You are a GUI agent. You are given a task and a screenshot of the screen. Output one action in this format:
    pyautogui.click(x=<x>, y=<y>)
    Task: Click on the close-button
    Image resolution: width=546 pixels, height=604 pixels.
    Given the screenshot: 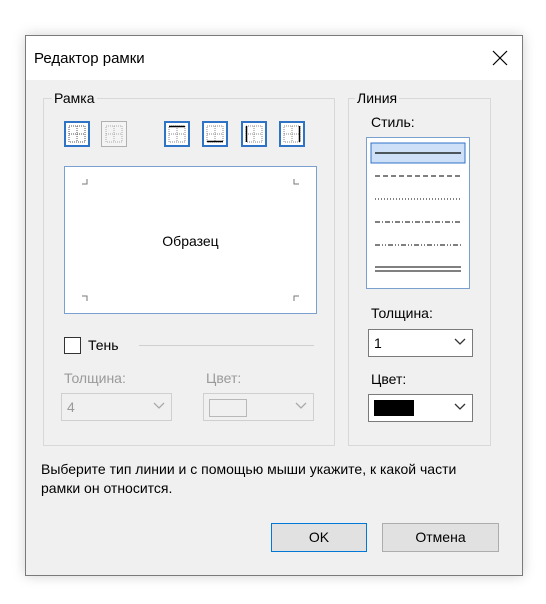 What is the action you would take?
    pyautogui.click(x=500, y=58)
    